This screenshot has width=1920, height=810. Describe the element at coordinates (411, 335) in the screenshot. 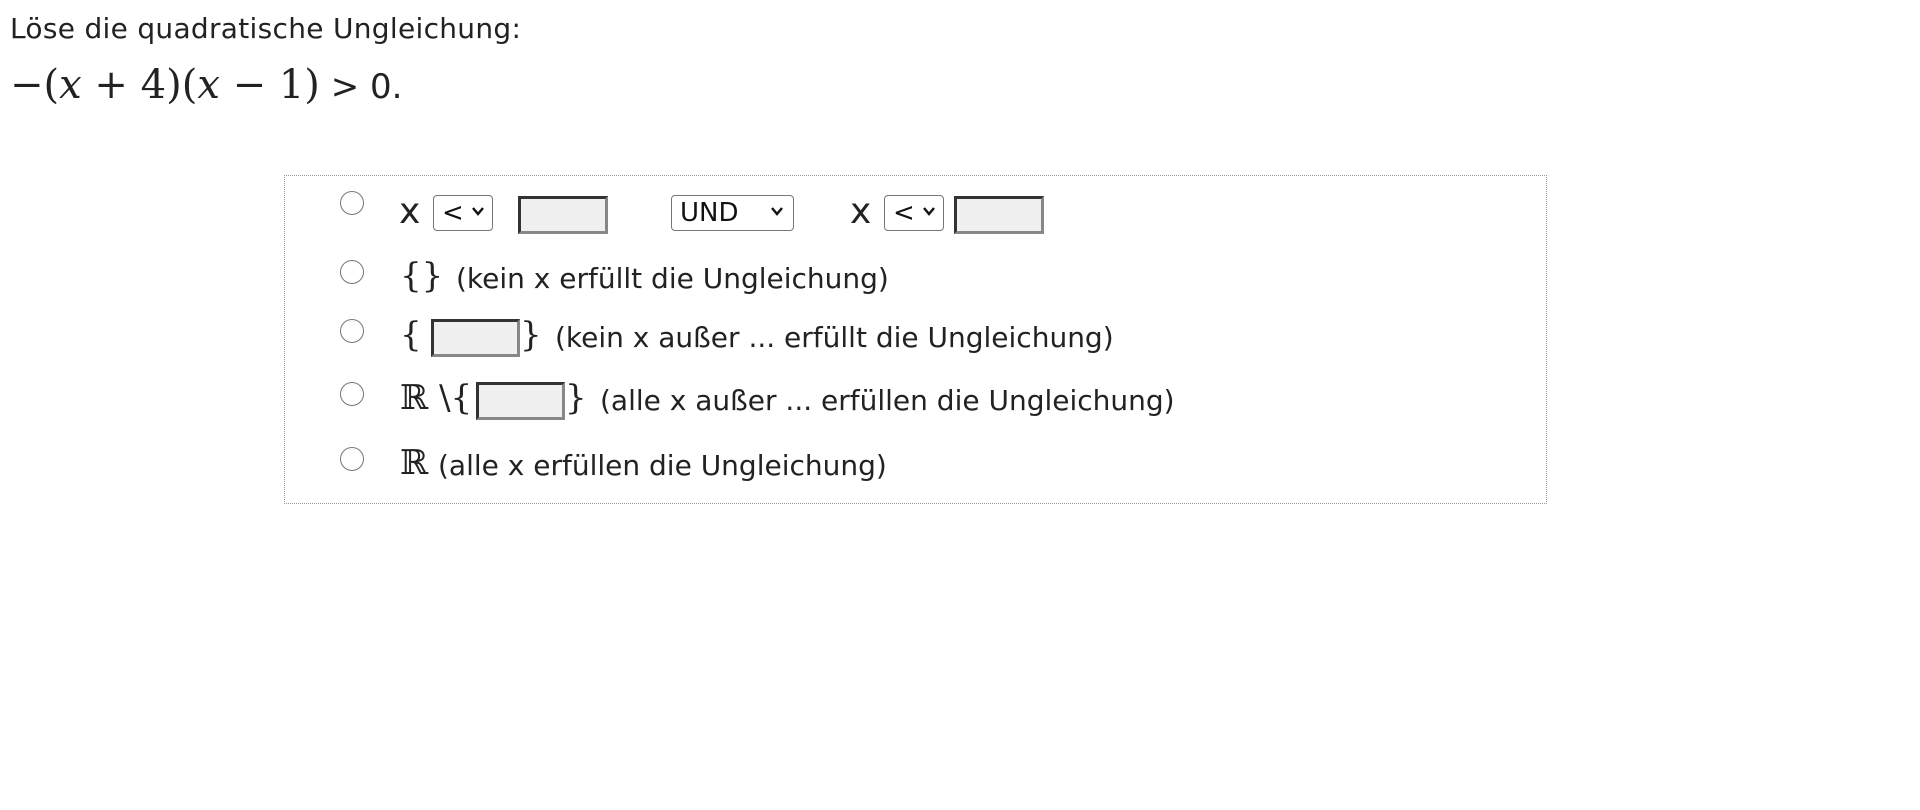

I see `brace-open: {` at that location.